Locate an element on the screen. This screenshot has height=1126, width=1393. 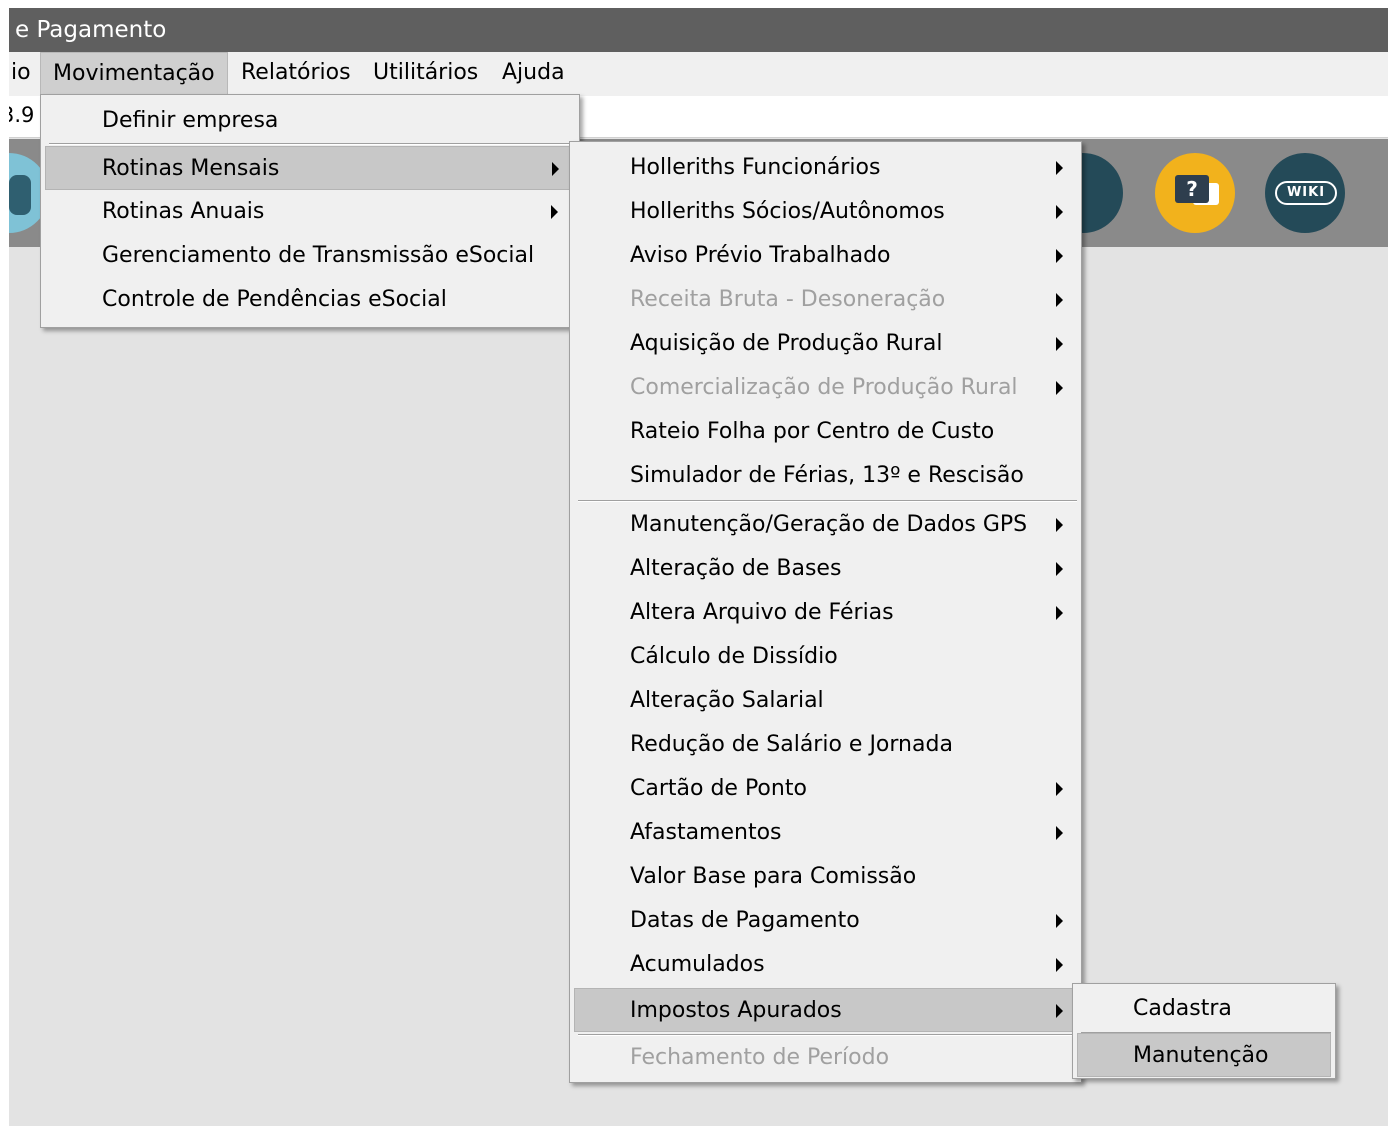
menu-item-rotinas-anuais: Rotinas Anuais is located at coordinates (310, 212).